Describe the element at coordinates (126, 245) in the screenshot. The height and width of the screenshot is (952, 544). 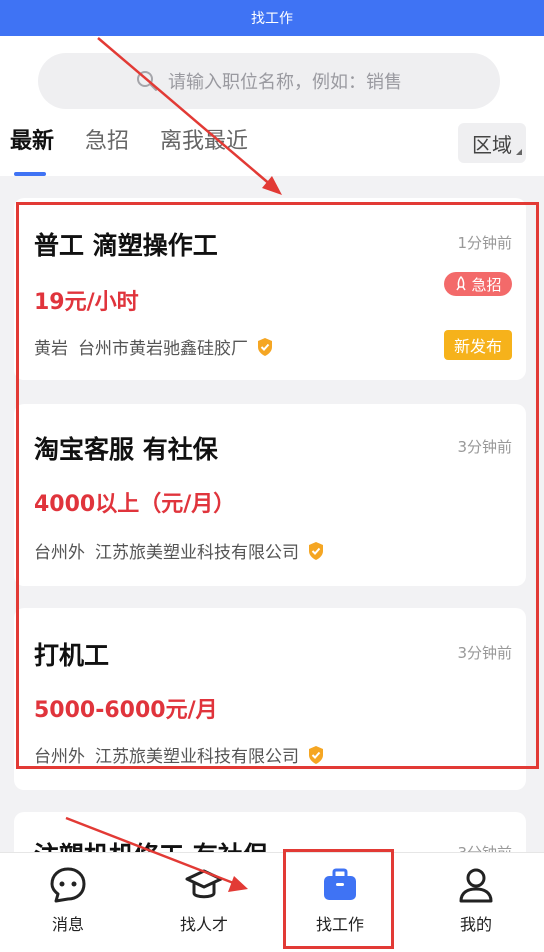
I see `job-title: 普工 滴塑操作工` at that location.